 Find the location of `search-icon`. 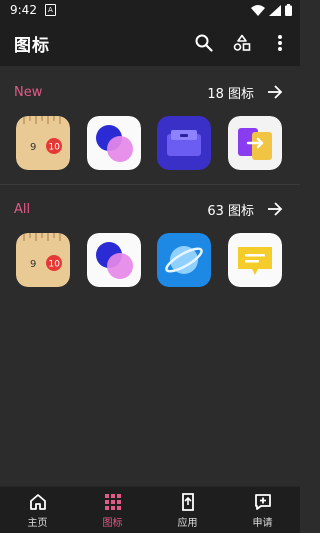

search-icon is located at coordinates (204, 43).